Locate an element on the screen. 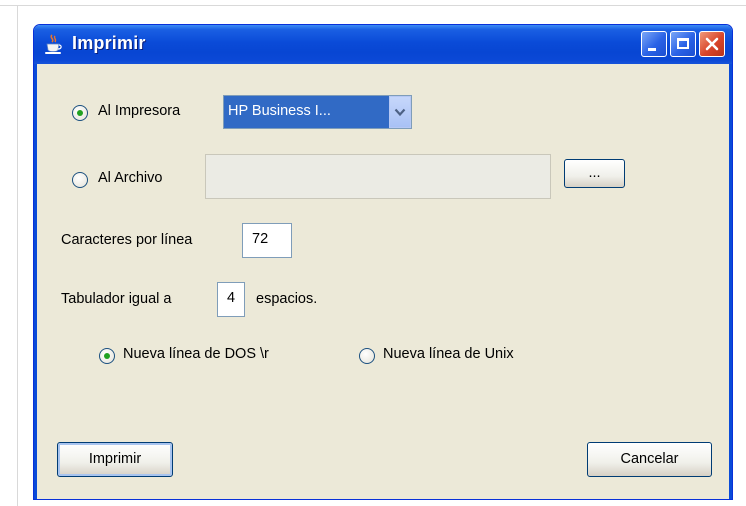 The width and height of the screenshot is (746, 506). minimize-button is located at coordinates (654, 44).